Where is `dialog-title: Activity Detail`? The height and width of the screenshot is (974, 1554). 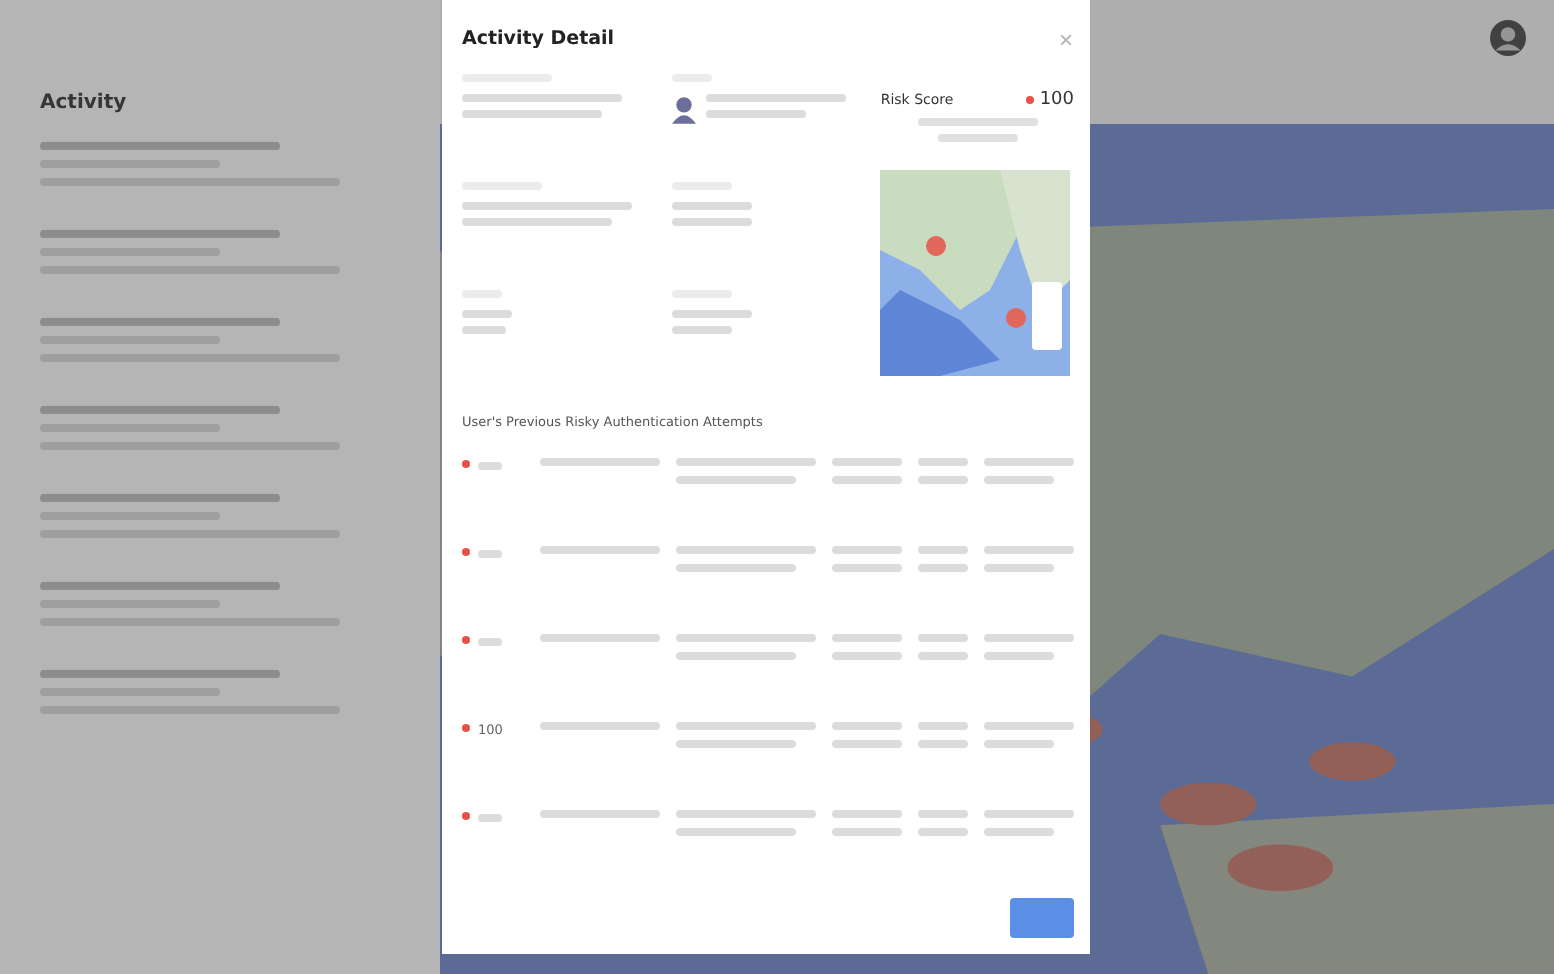 dialog-title: Activity Detail is located at coordinates (538, 39).